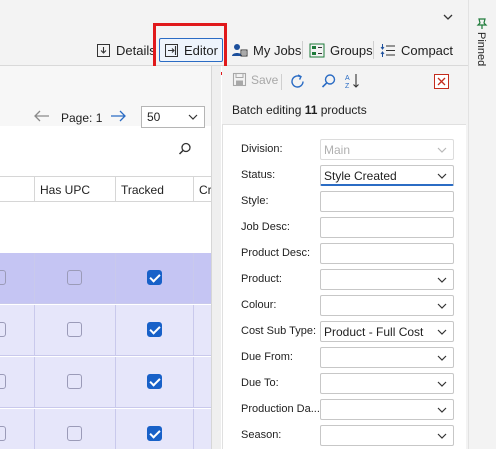 The height and width of the screenshot is (449, 496). What do you see at coordinates (351, 50) in the screenshot?
I see `groups-label: Groups` at bounding box center [351, 50].